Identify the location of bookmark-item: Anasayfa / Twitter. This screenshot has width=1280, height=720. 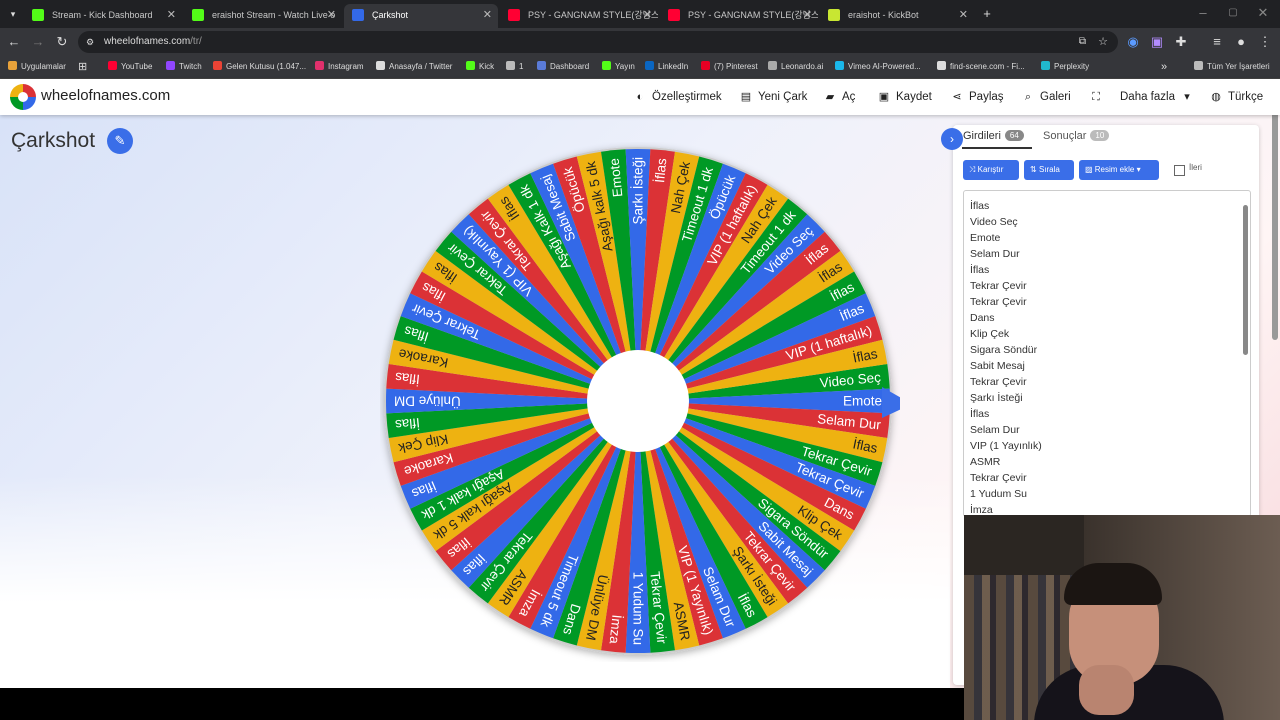
(414, 67).